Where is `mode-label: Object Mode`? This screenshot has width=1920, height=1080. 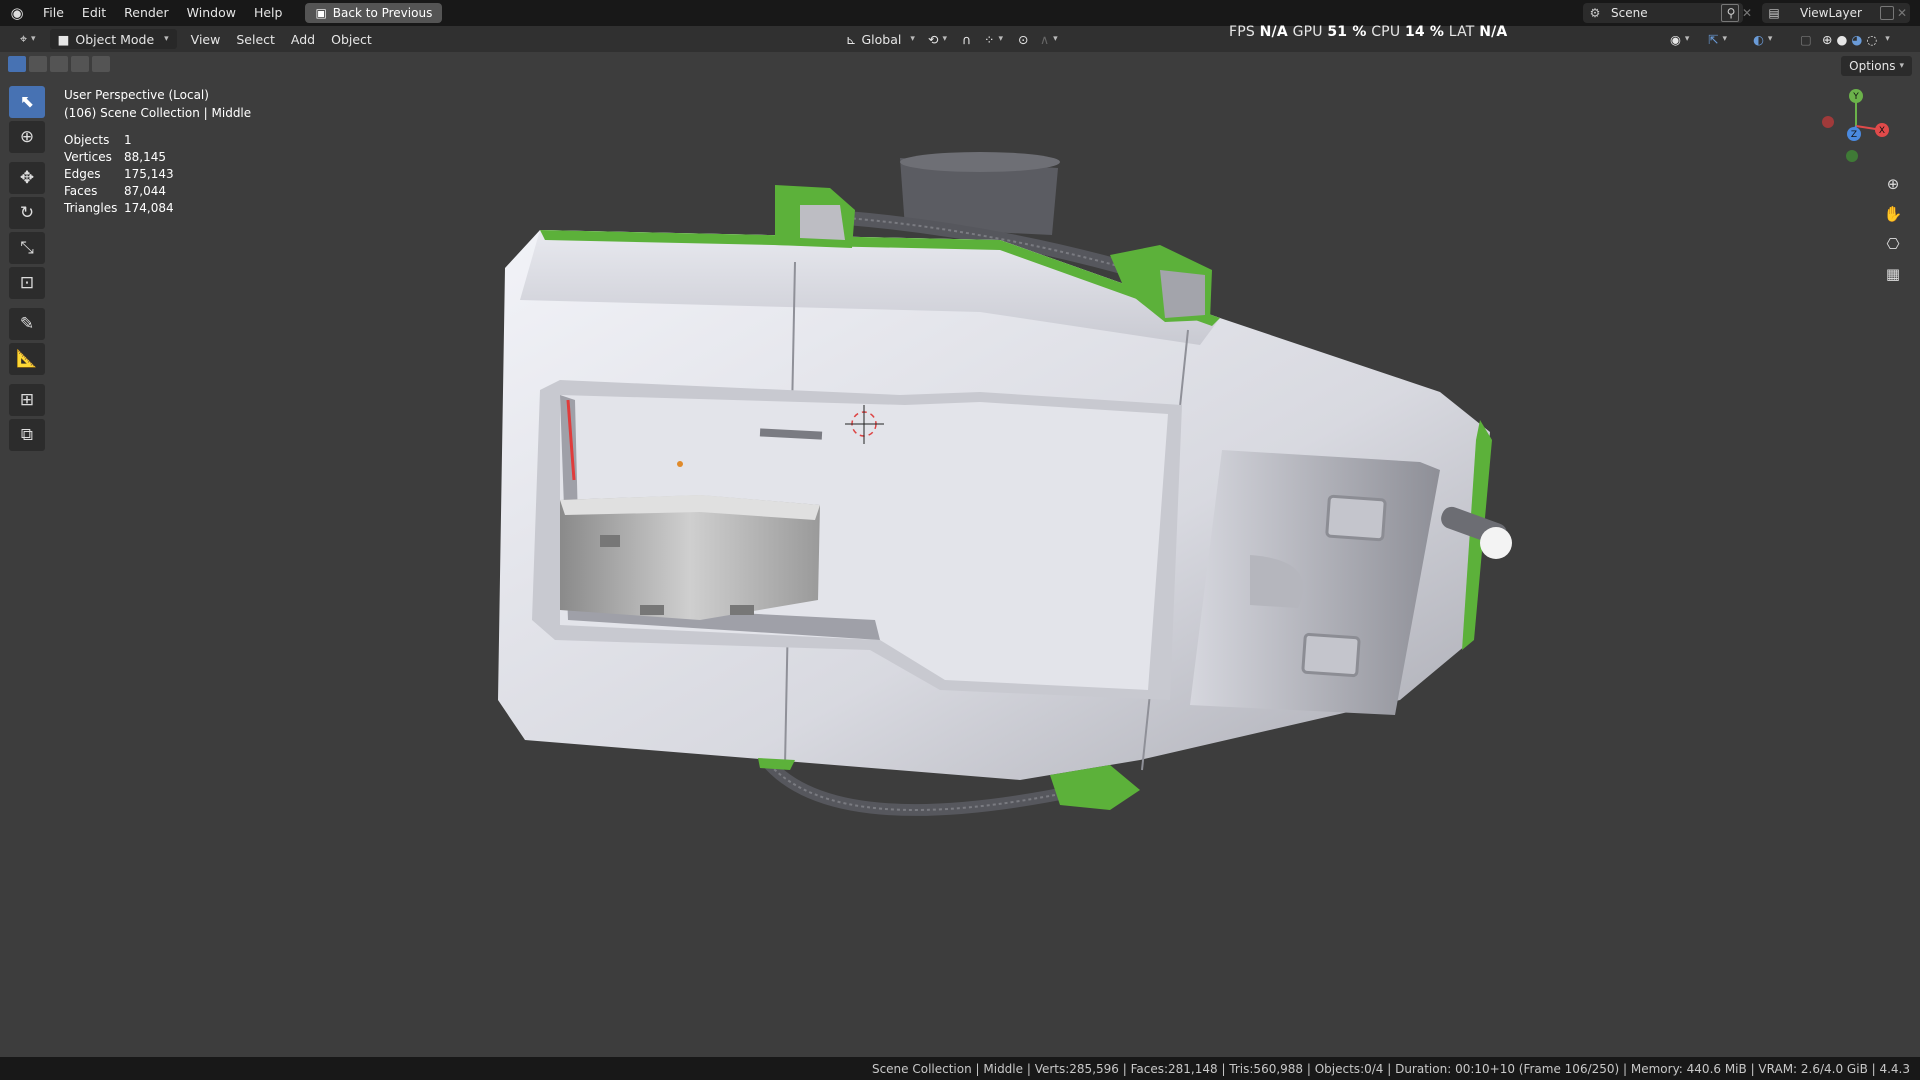
mode-label: Object Mode is located at coordinates (115, 39).